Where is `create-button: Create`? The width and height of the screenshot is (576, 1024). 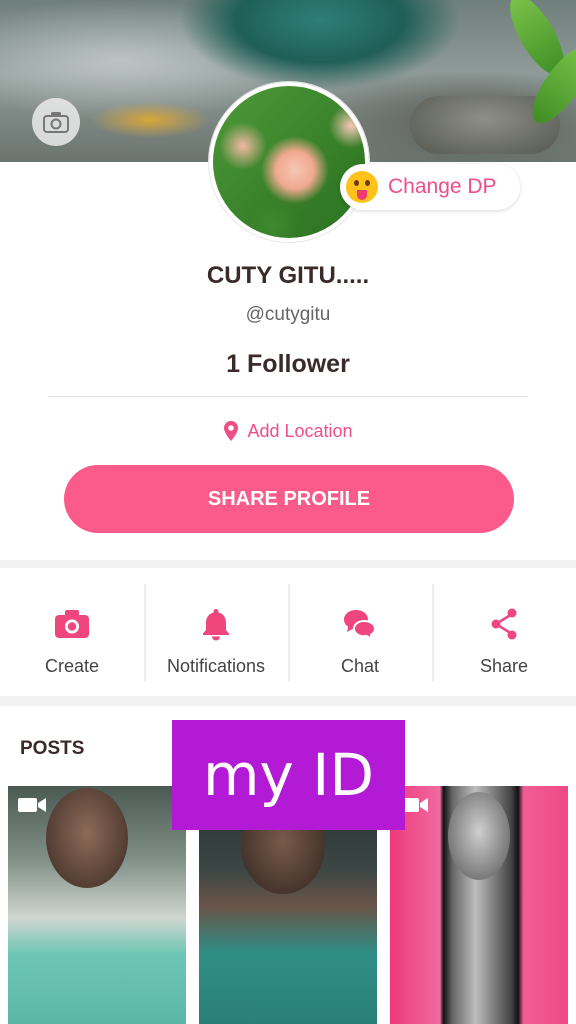
create-button: Create is located at coordinates (72, 632).